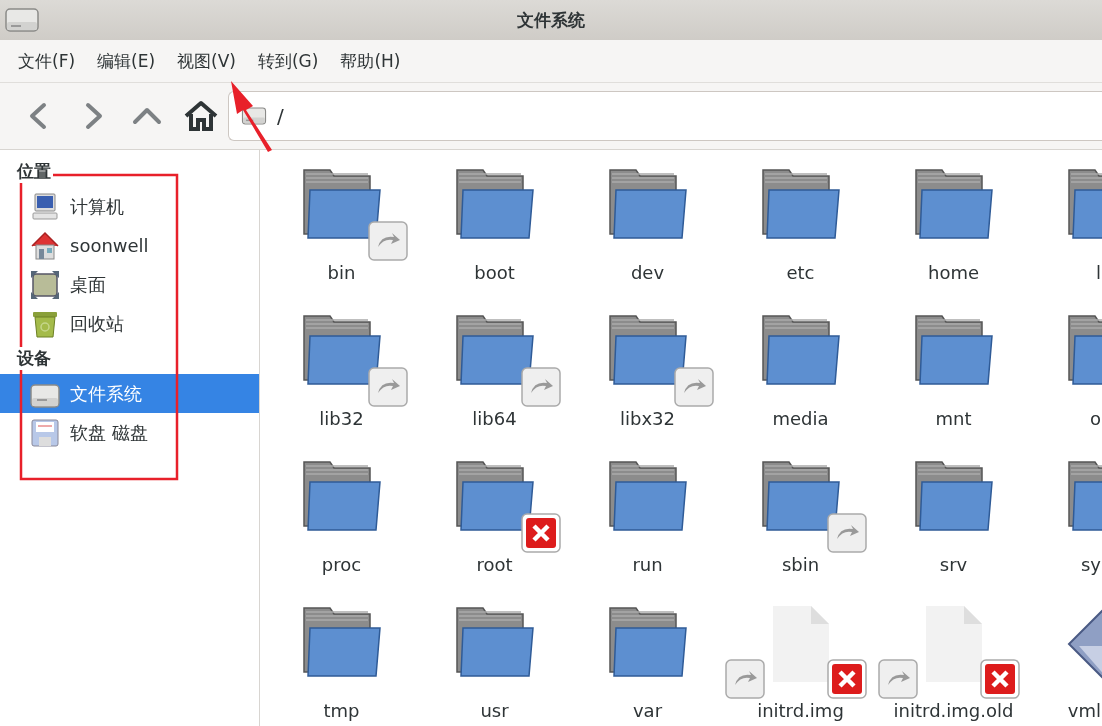 This screenshot has width=1102, height=726. I want to click on file-name: var, so click(647, 710).